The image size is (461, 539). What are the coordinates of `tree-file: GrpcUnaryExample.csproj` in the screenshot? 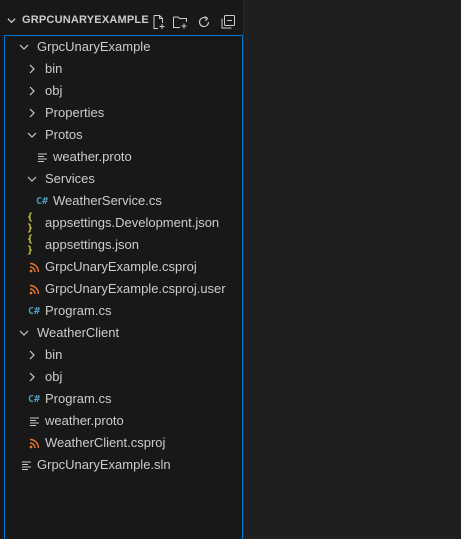 It's located at (123, 267).